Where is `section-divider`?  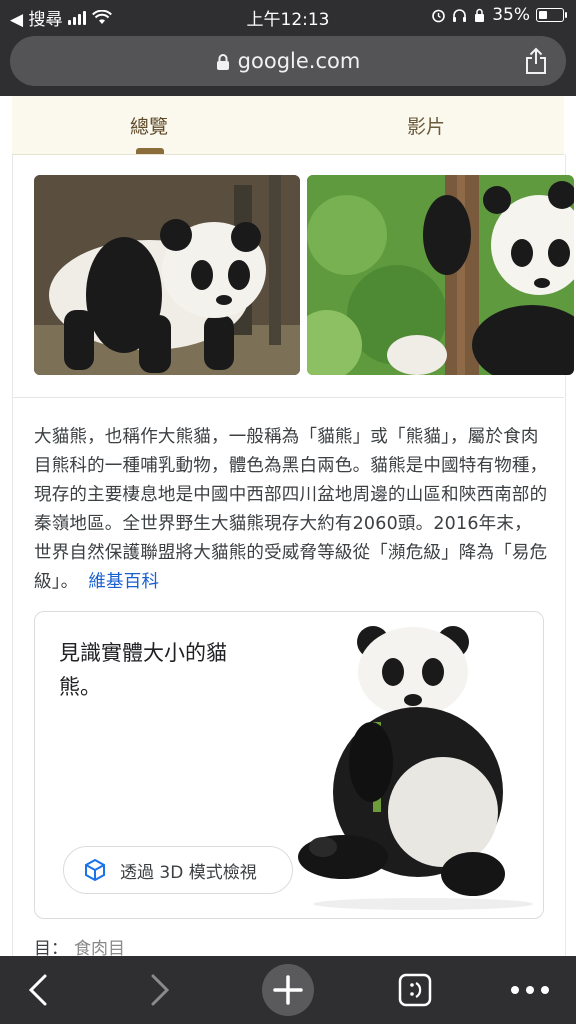 section-divider is located at coordinates (288, 397).